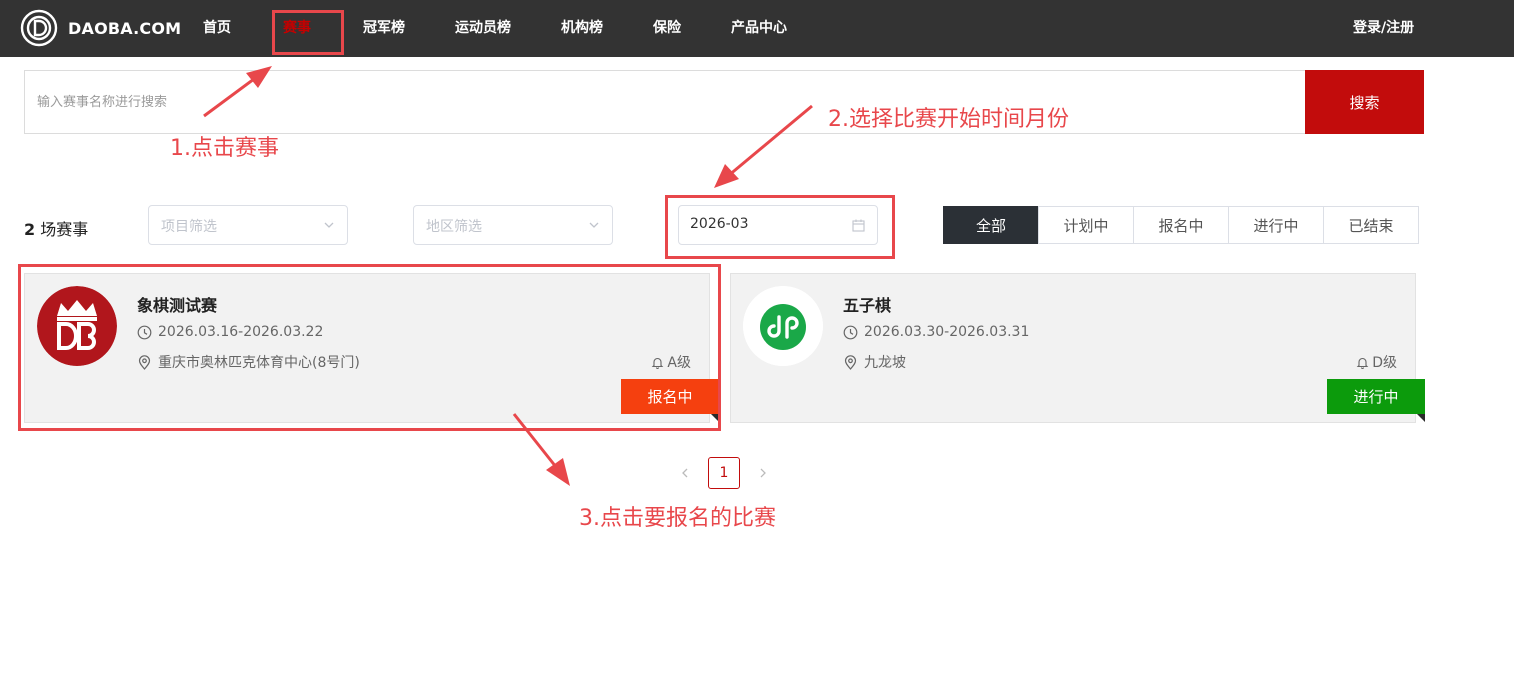  I want to click on nav-athletes: 运动员榜, so click(483, 27).